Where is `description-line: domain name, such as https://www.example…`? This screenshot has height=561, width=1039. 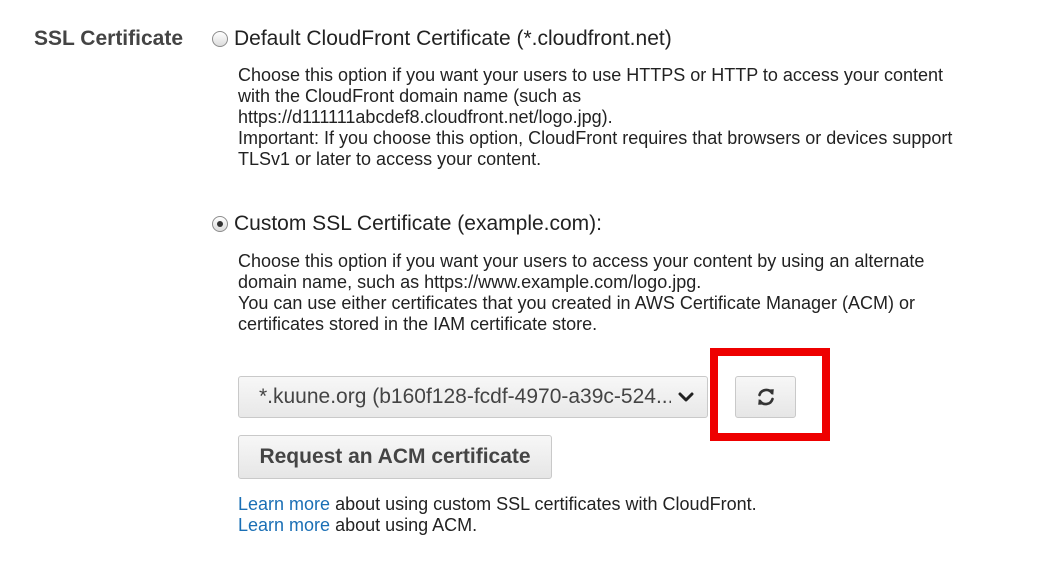
description-line: domain name, such as https://www.example… is located at coordinates (470, 282).